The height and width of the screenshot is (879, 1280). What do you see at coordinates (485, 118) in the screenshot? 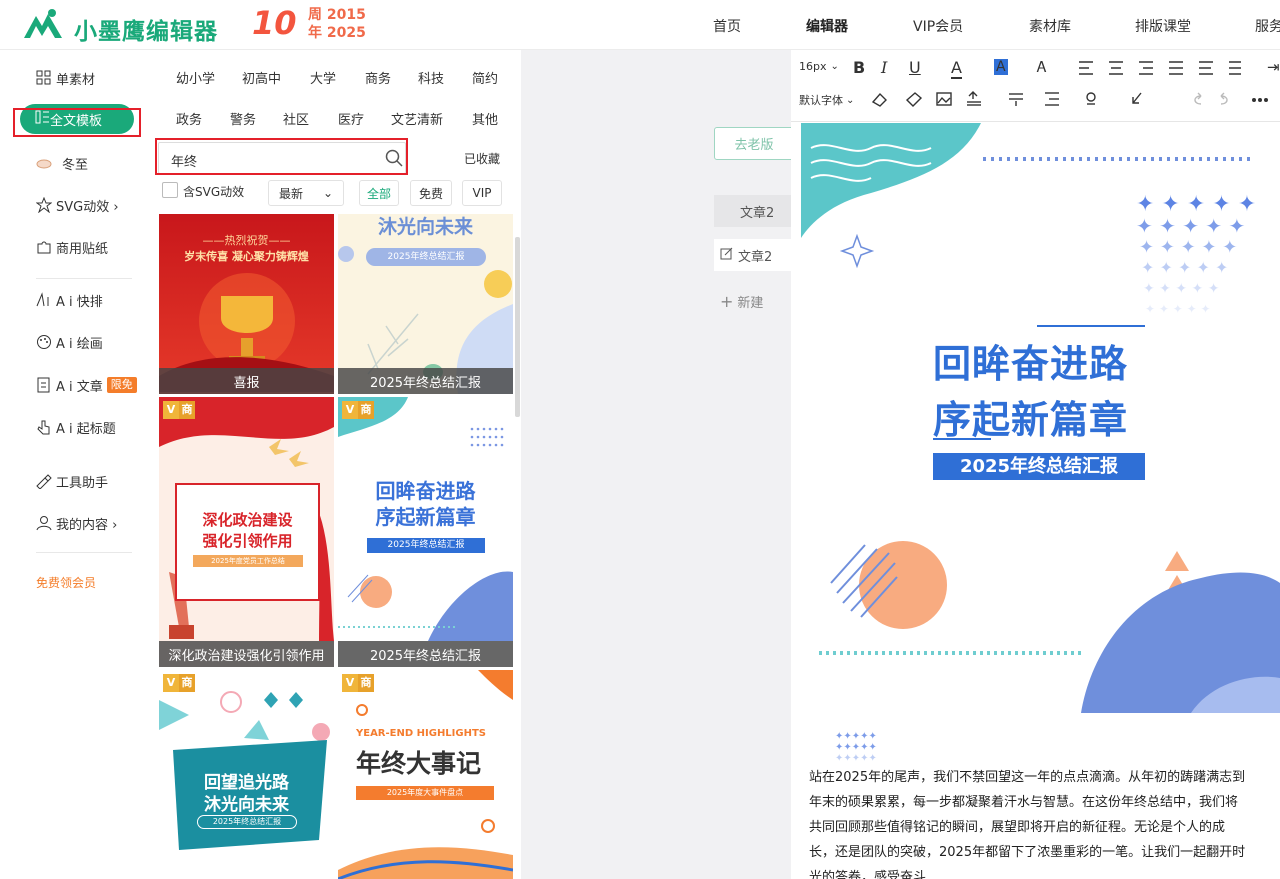
I see `category-other: 其他` at bounding box center [485, 118].